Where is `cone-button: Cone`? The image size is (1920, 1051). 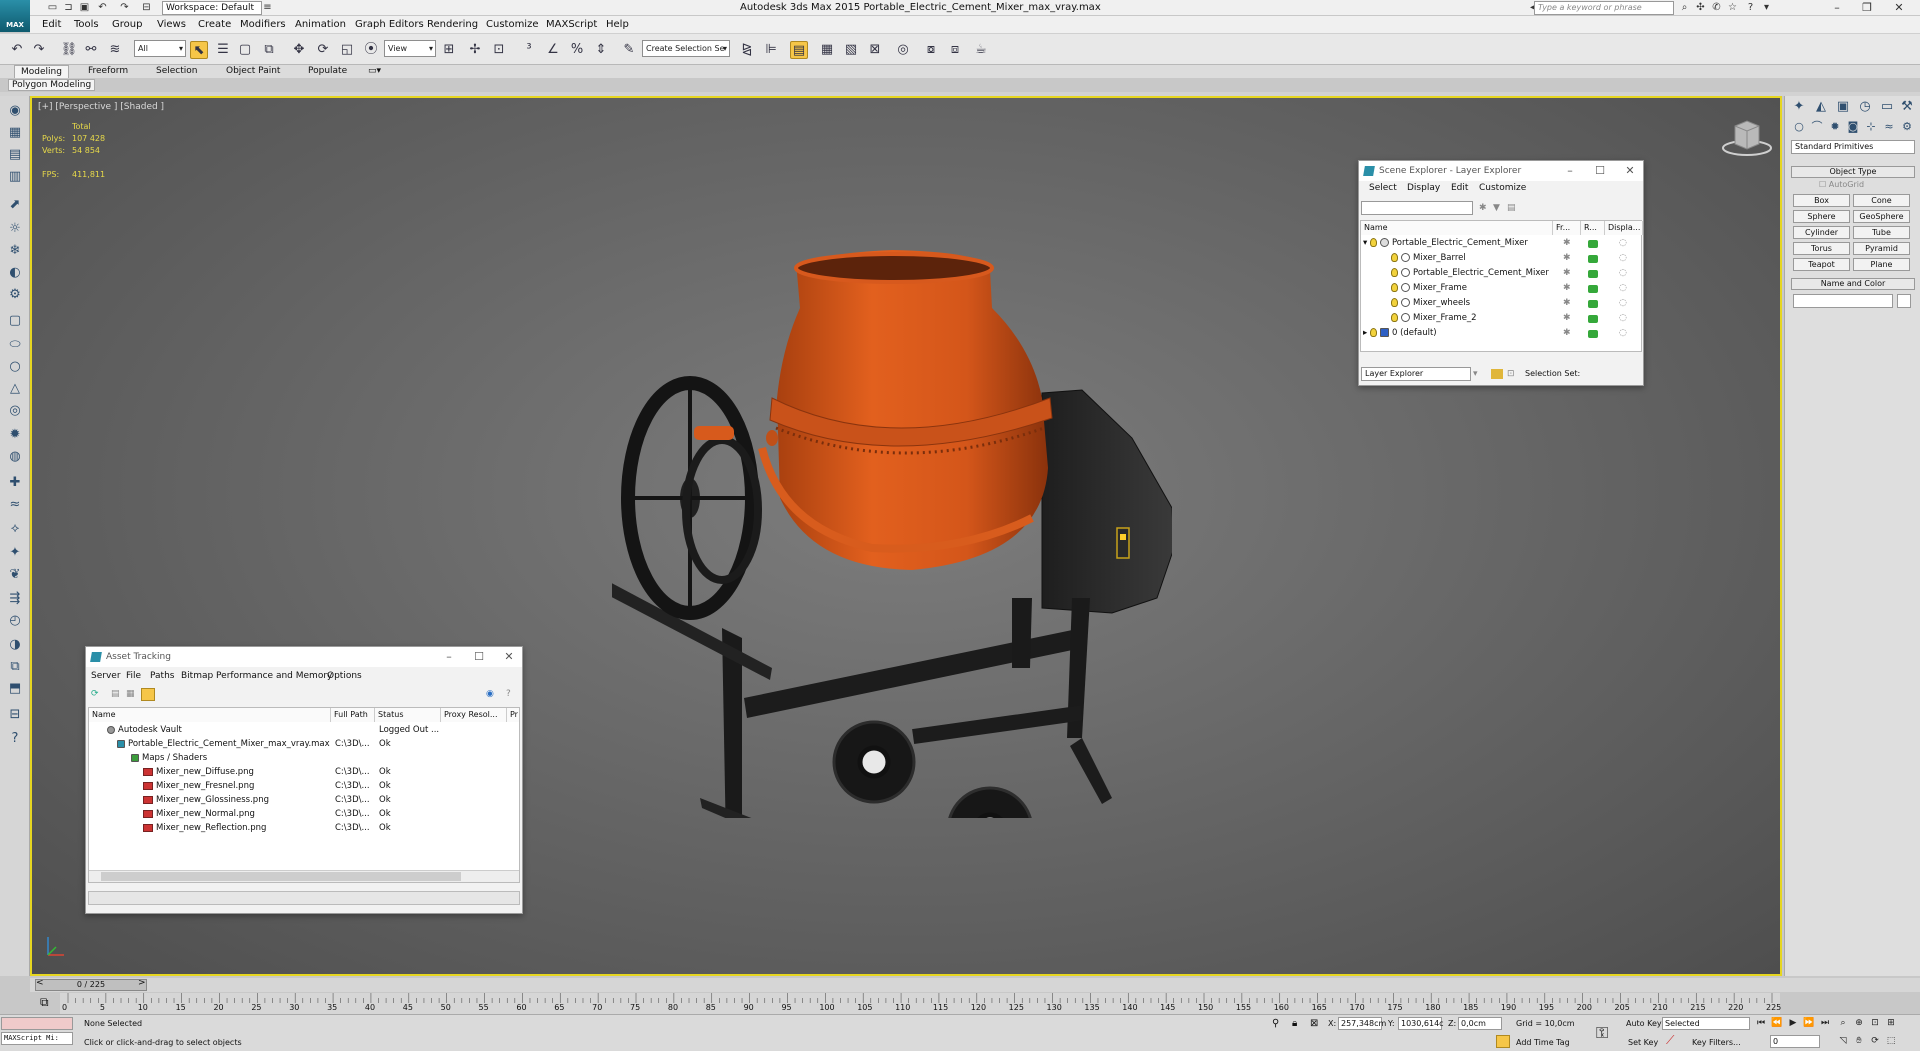 cone-button: Cone is located at coordinates (1881, 200).